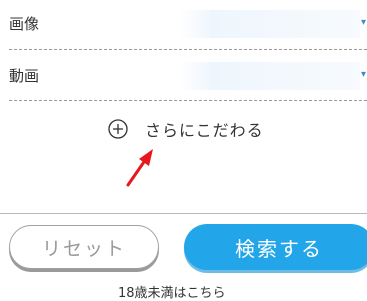 Image resolution: width=367 pixels, height=301 pixels. I want to click on section-divider, so click(183, 213).